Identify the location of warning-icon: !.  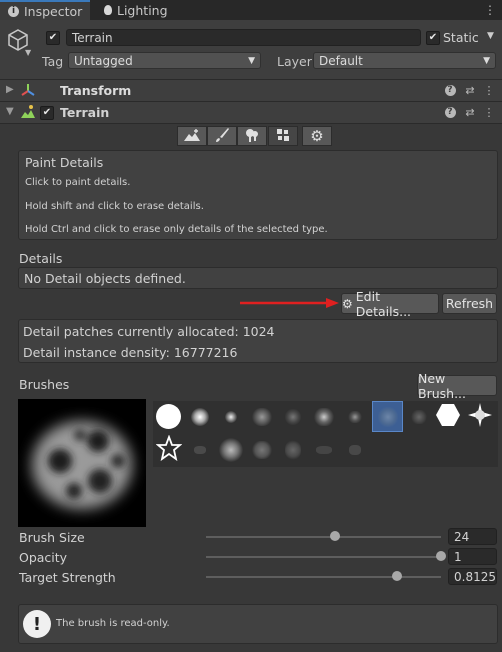
(37, 624).